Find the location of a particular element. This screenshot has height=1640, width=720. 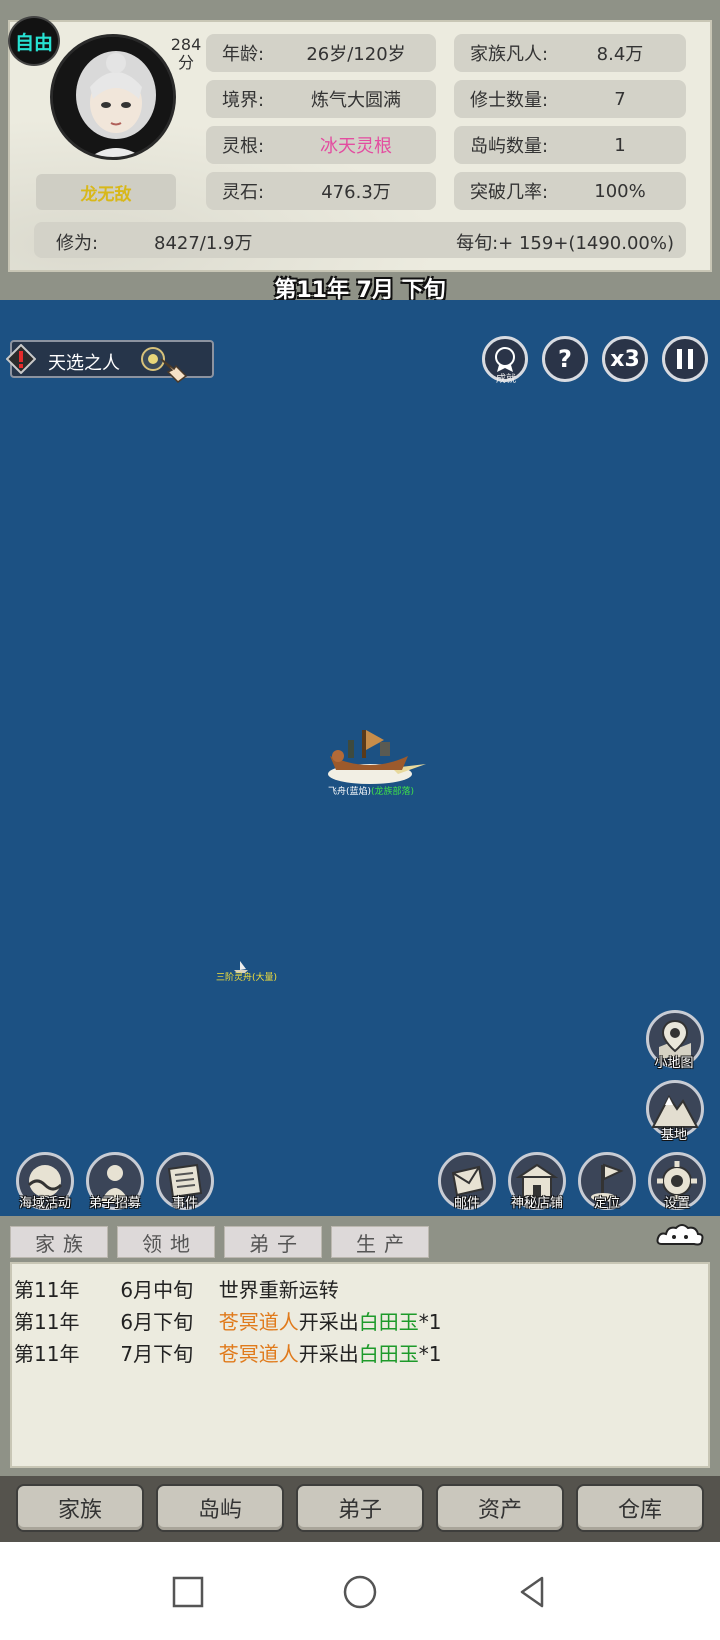

flying-ship is located at coordinates (374, 751).